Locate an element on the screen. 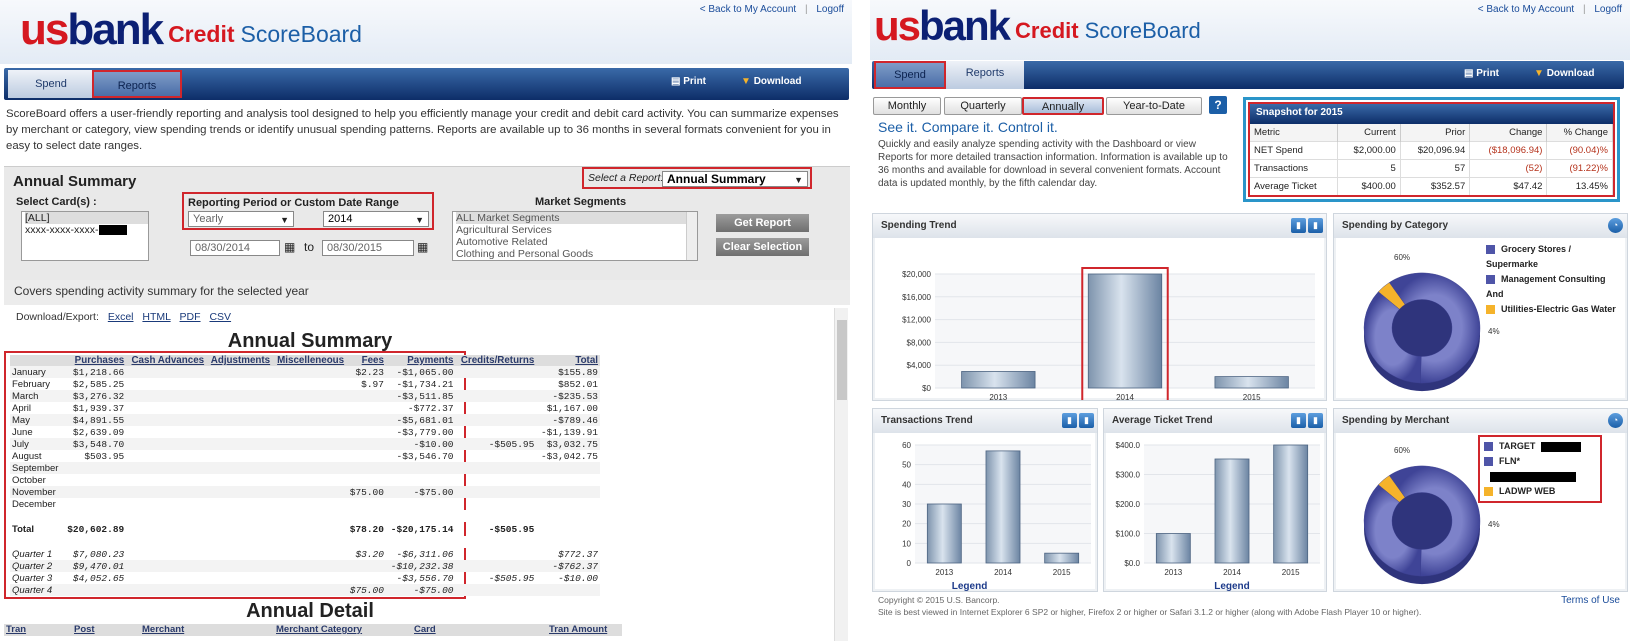 This screenshot has width=1630, height=641. col-card: Card is located at coordinates (425, 629).